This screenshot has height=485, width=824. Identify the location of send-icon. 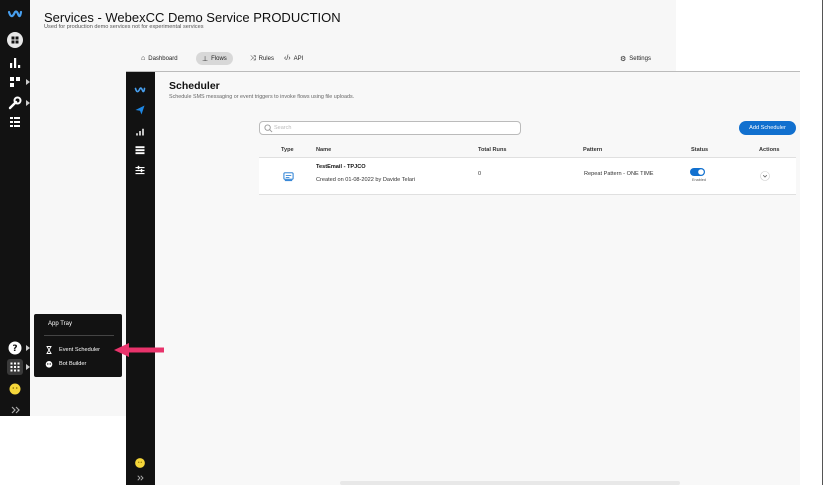
(140, 110).